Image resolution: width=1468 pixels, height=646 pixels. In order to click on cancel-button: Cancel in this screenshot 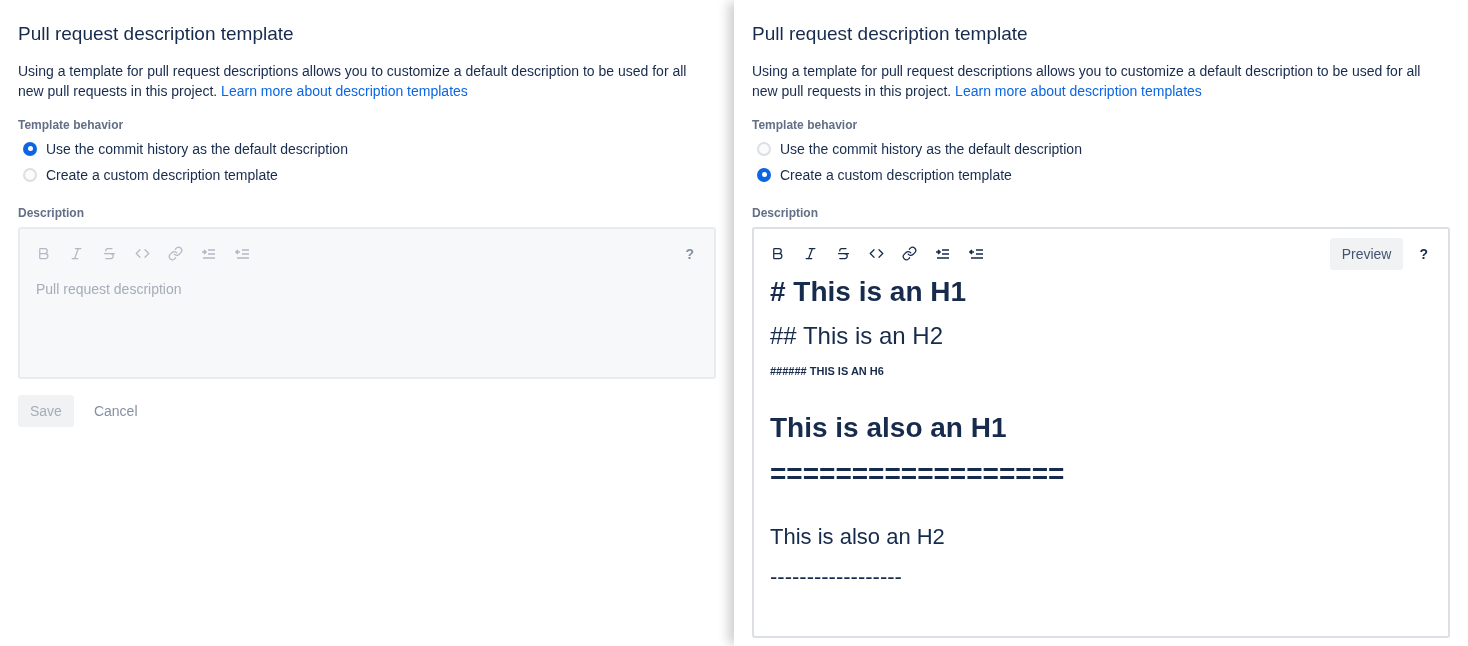, I will do `click(115, 410)`.